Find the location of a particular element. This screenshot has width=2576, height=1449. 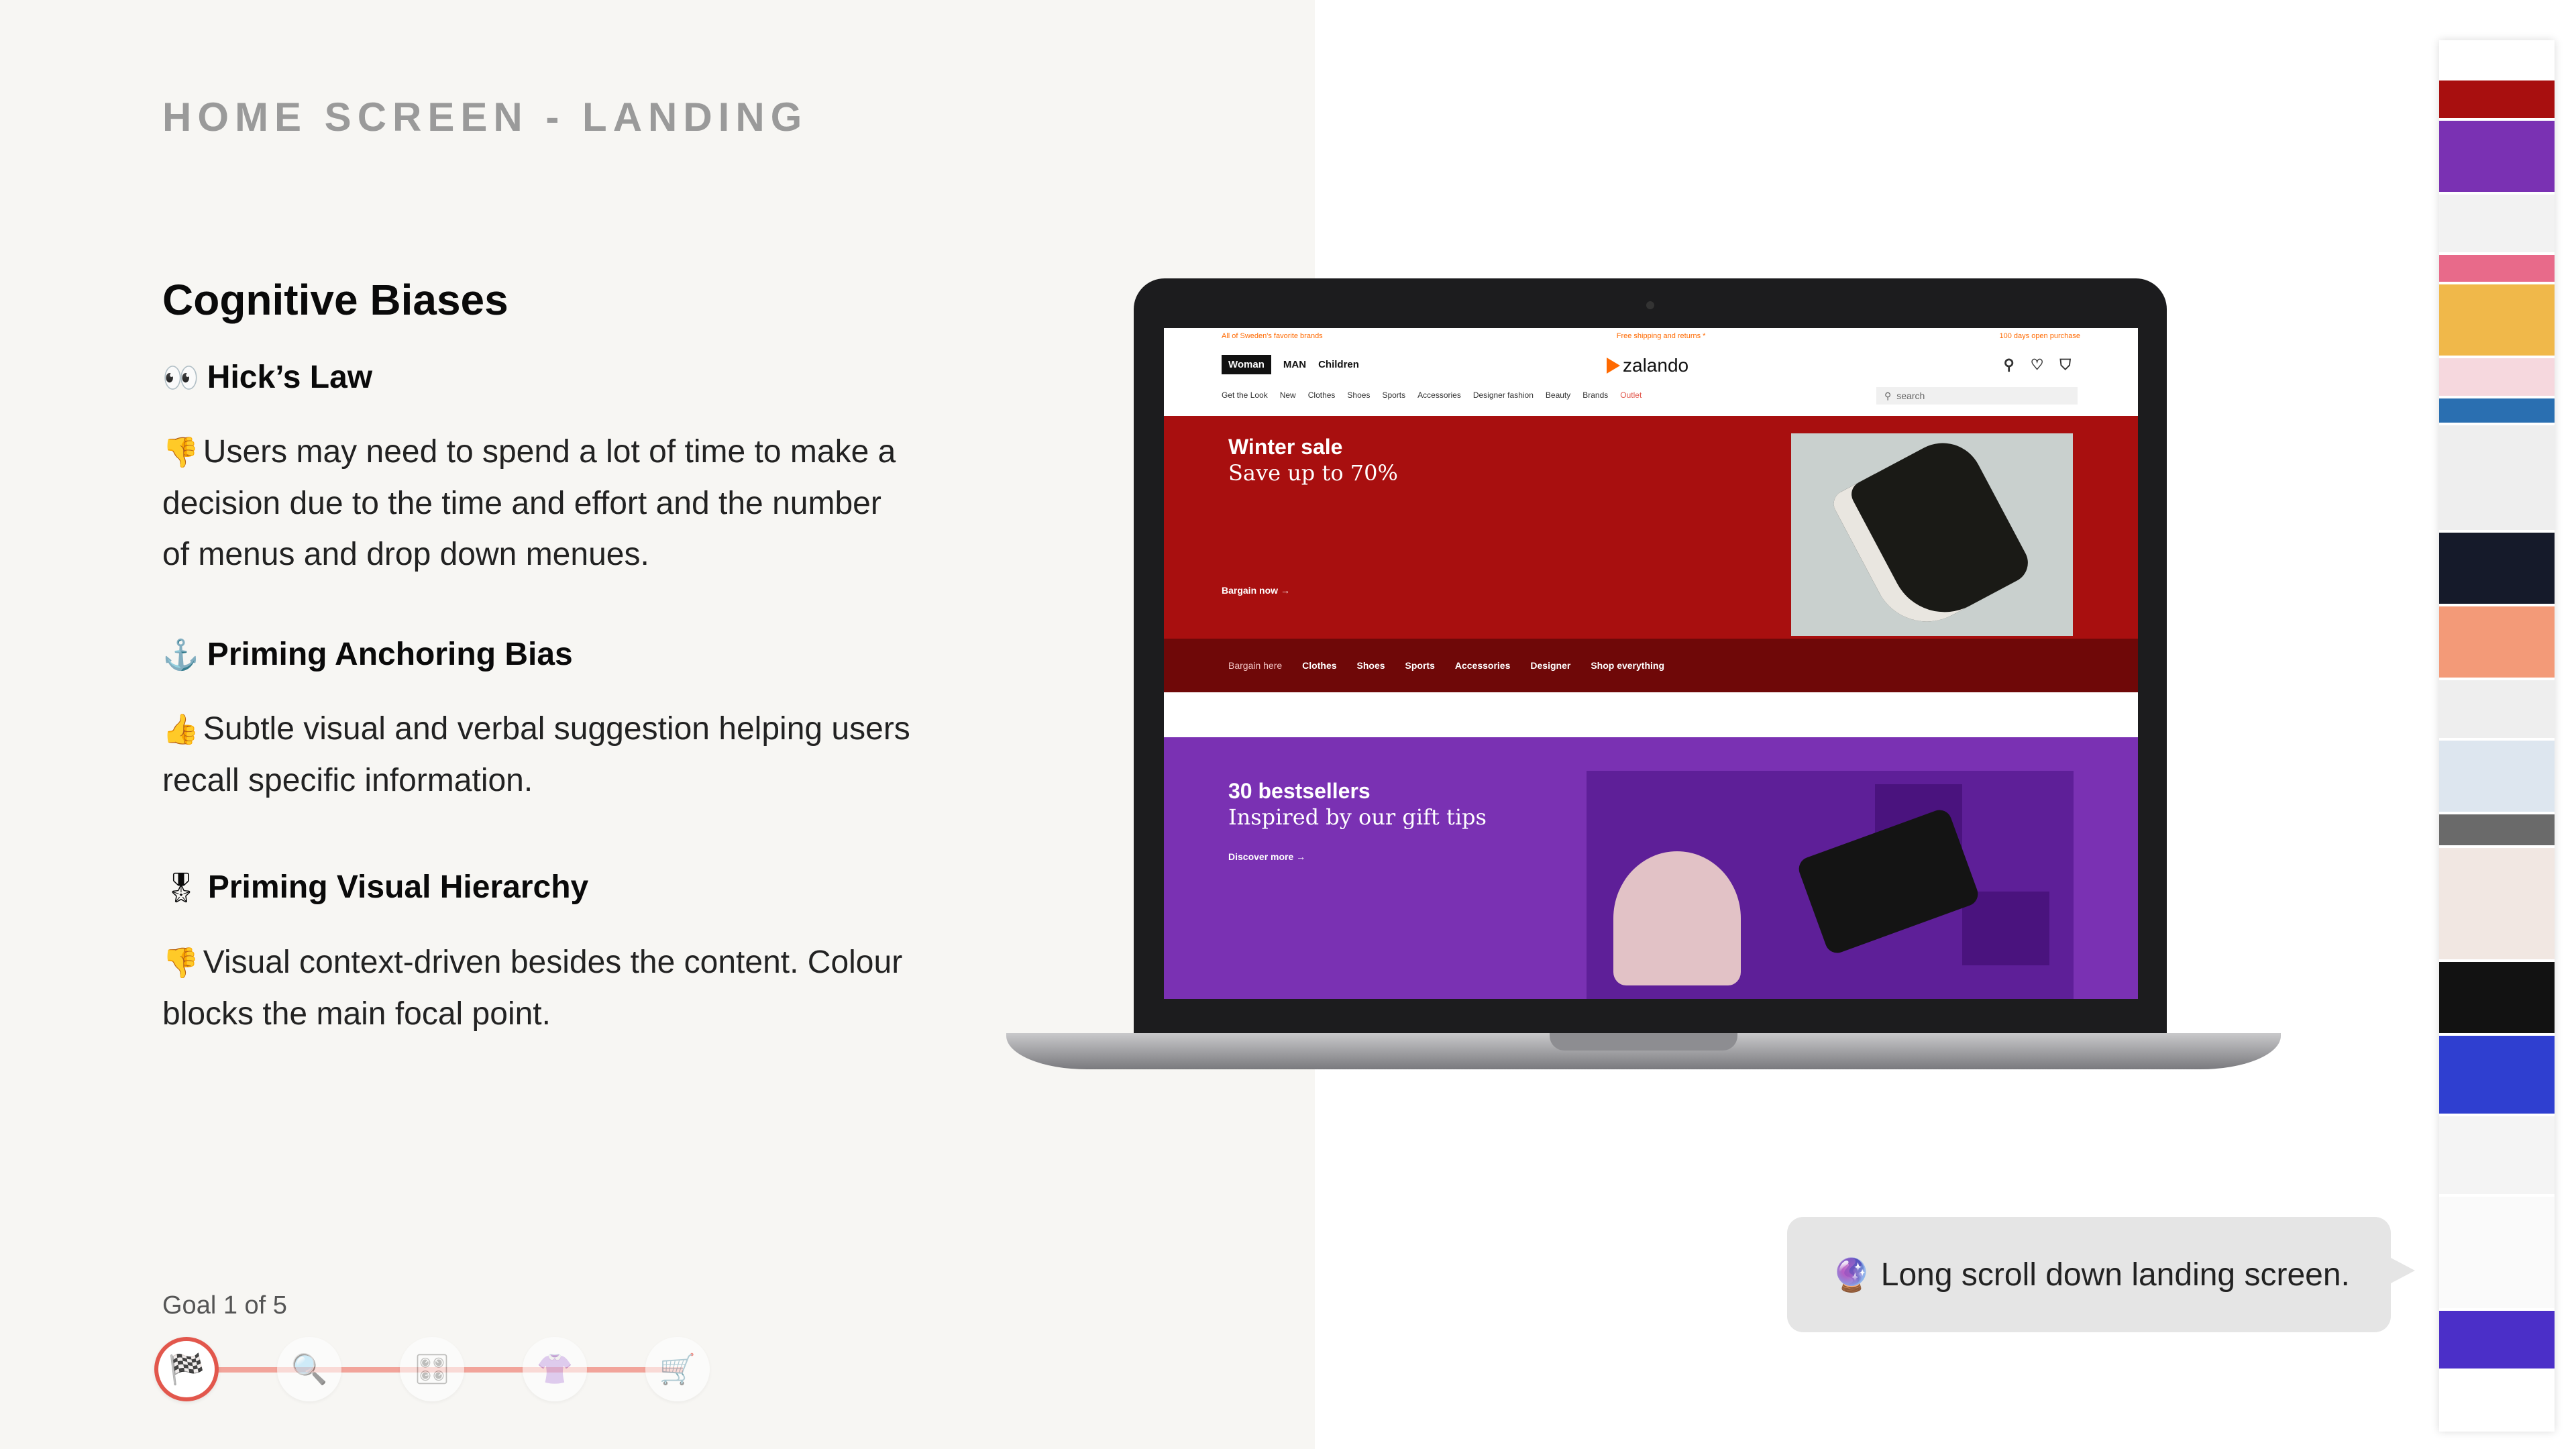

bias-heading-visual-hierarchy: 🎖 Priming Visual Hierarchy is located at coordinates (375, 887).